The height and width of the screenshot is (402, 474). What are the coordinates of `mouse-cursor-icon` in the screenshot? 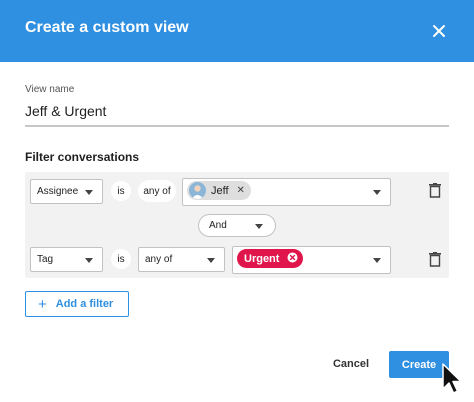 It's located at (452, 378).